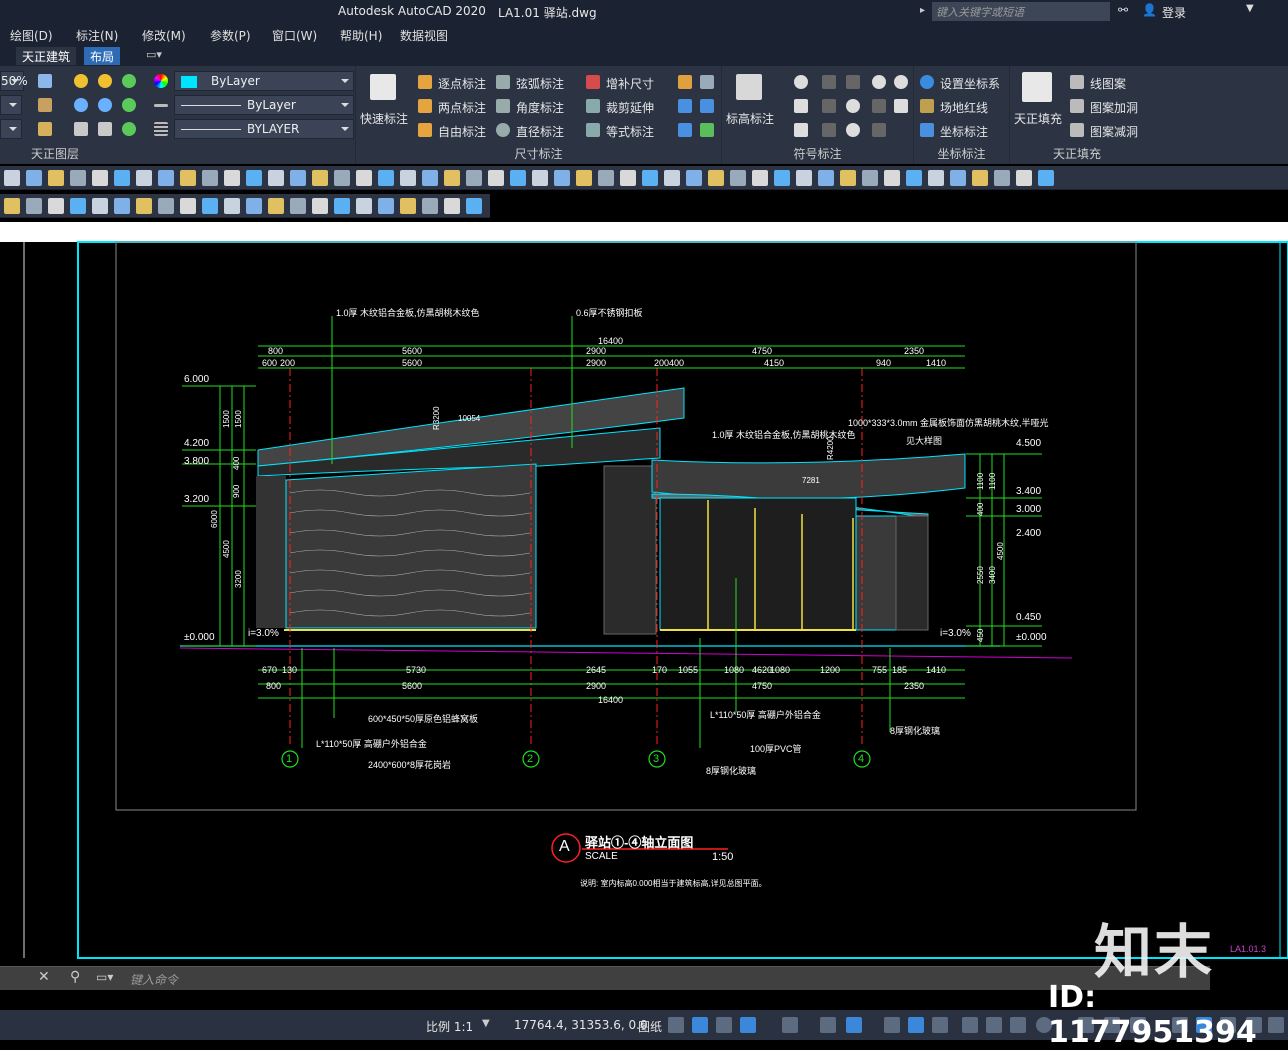  I want to click on dim-arrow-icon, so click(685, 106).